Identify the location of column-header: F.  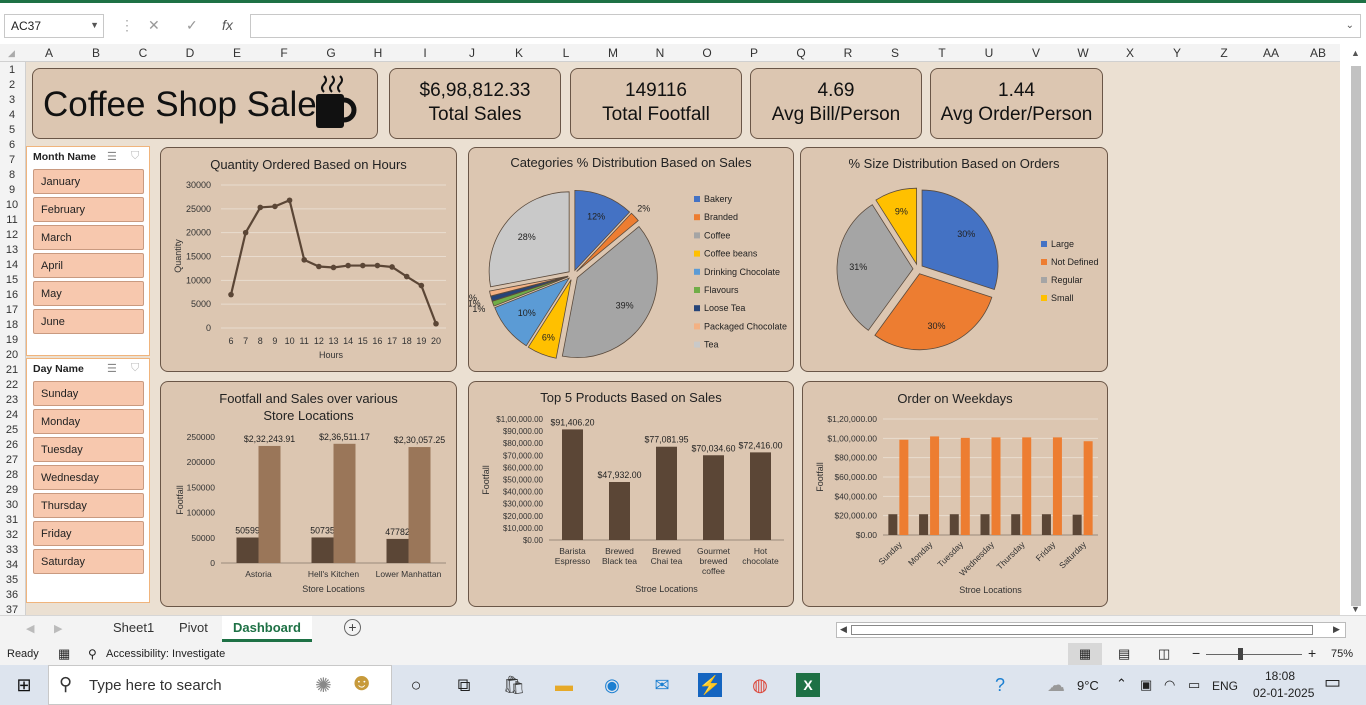
(284, 53).